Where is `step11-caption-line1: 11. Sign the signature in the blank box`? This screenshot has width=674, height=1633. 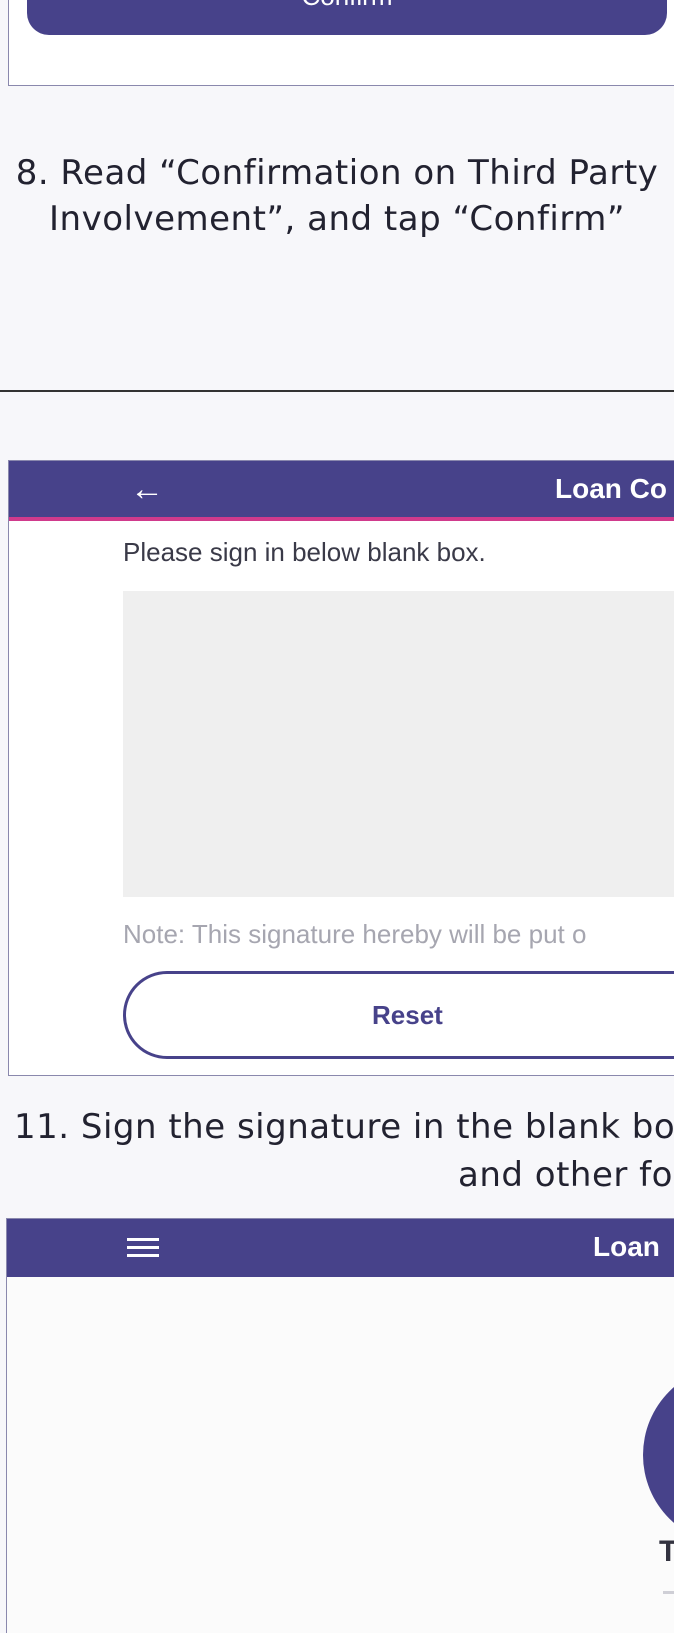 step11-caption-line1: 11. Sign the signature in the blank box is located at coordinates (344, 1127).